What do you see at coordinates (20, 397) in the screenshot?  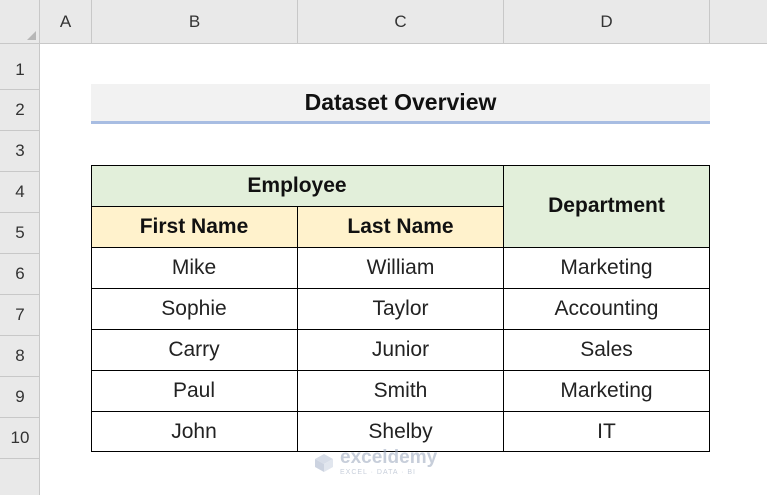 I see `row-header-9: 9` at bounding box center [20, 397].